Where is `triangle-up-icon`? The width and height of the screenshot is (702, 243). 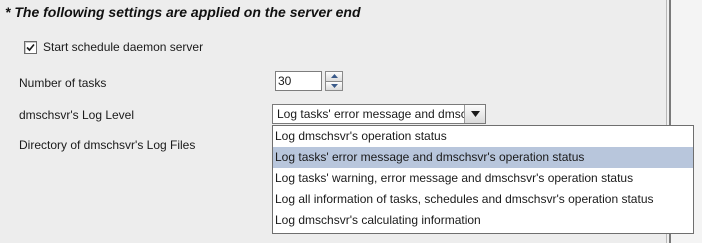 triangle-up-icon is located at coordinates (334, 76).